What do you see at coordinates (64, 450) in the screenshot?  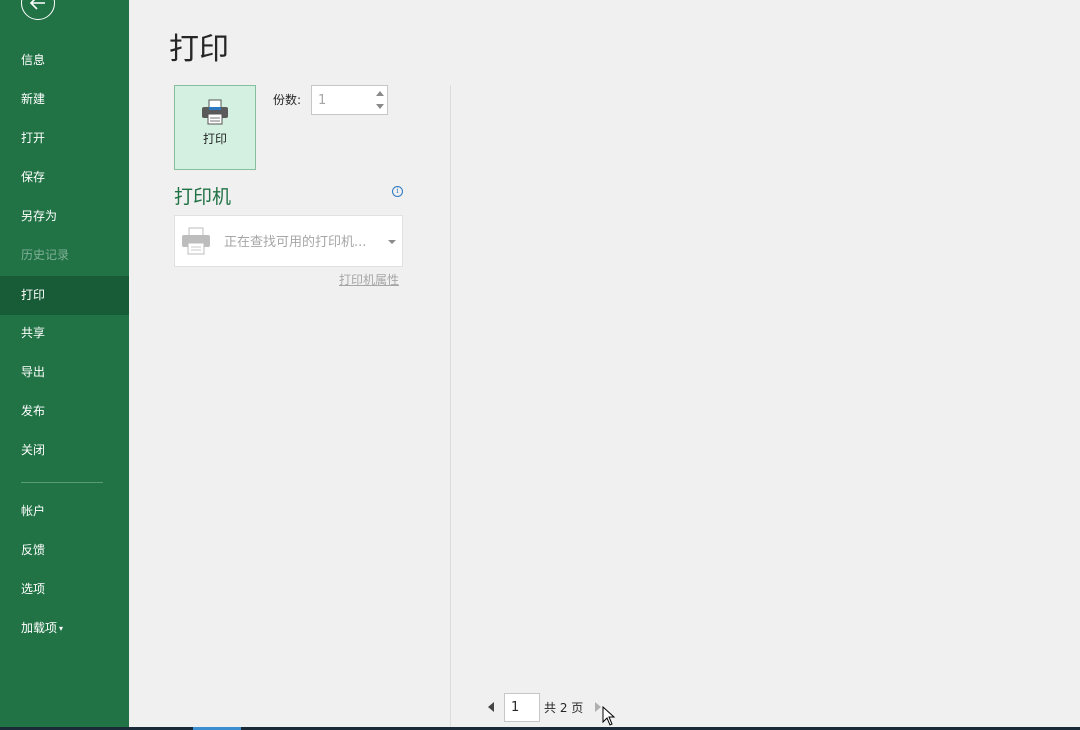 I see `sidebar-item-close: 关闭` at bounding box center [64, 450].